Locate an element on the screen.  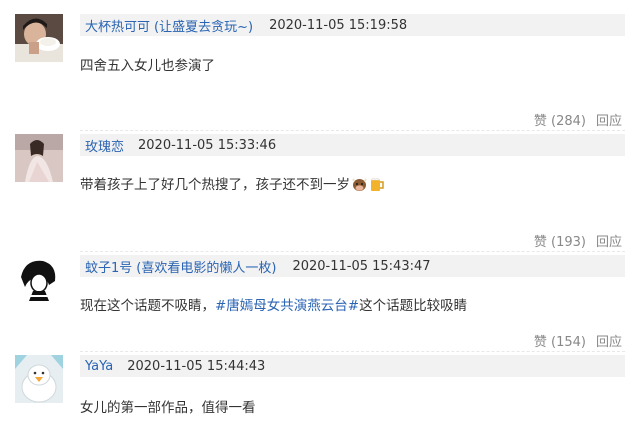
comment-actions: 赞 (193) 回应 is located at coordinates (578, 240).